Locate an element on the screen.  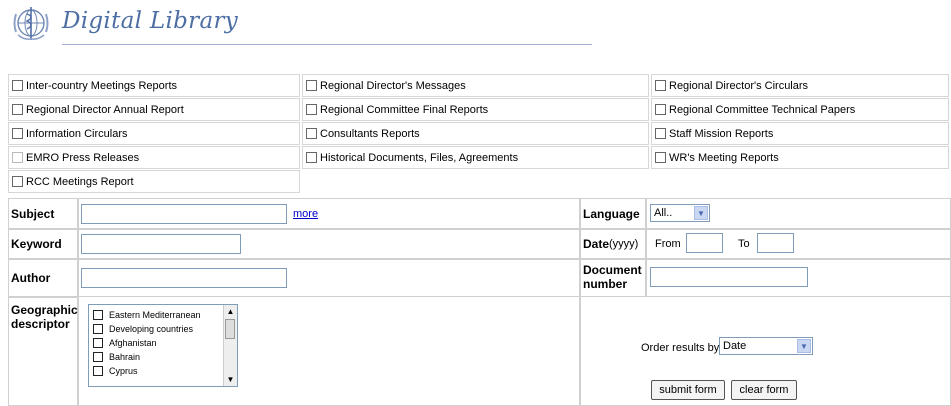
geographic-label-cell: Geographic descriptor is located at coordinates (43, 351).